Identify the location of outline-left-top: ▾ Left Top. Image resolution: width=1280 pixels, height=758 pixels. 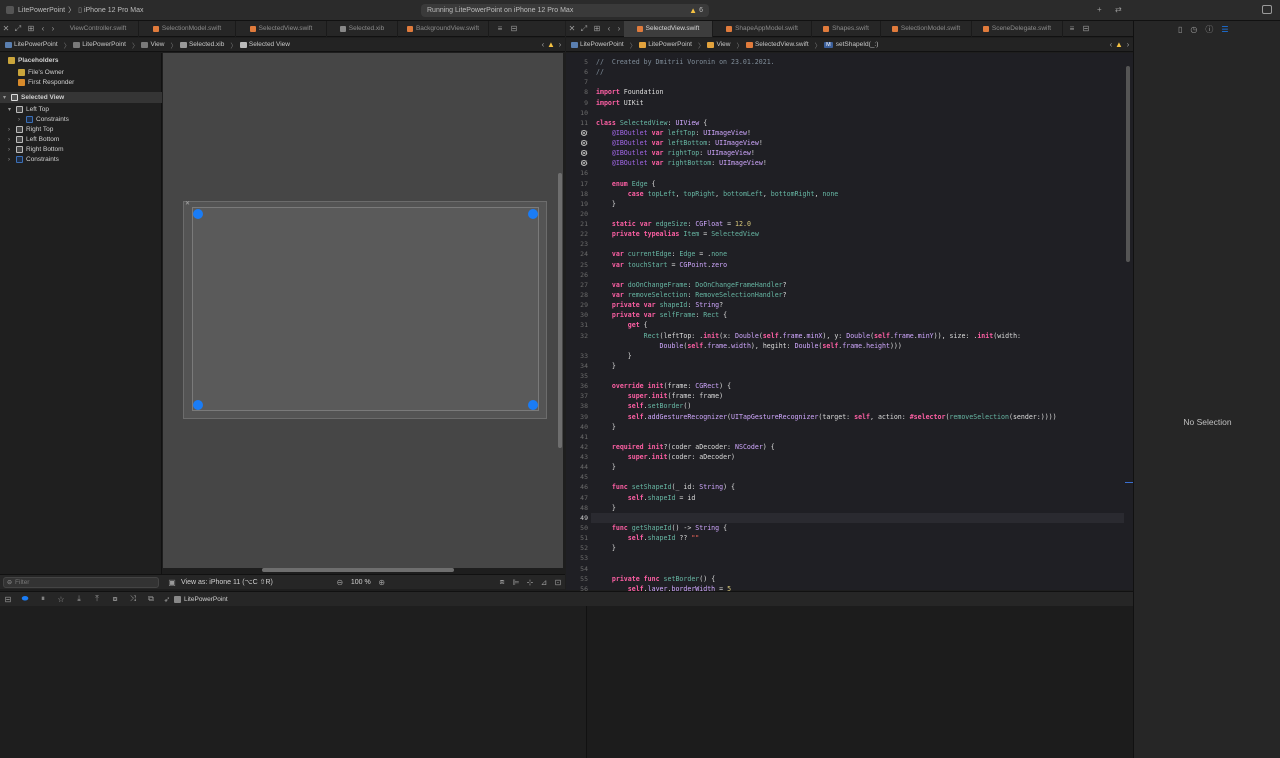
(28, 109).